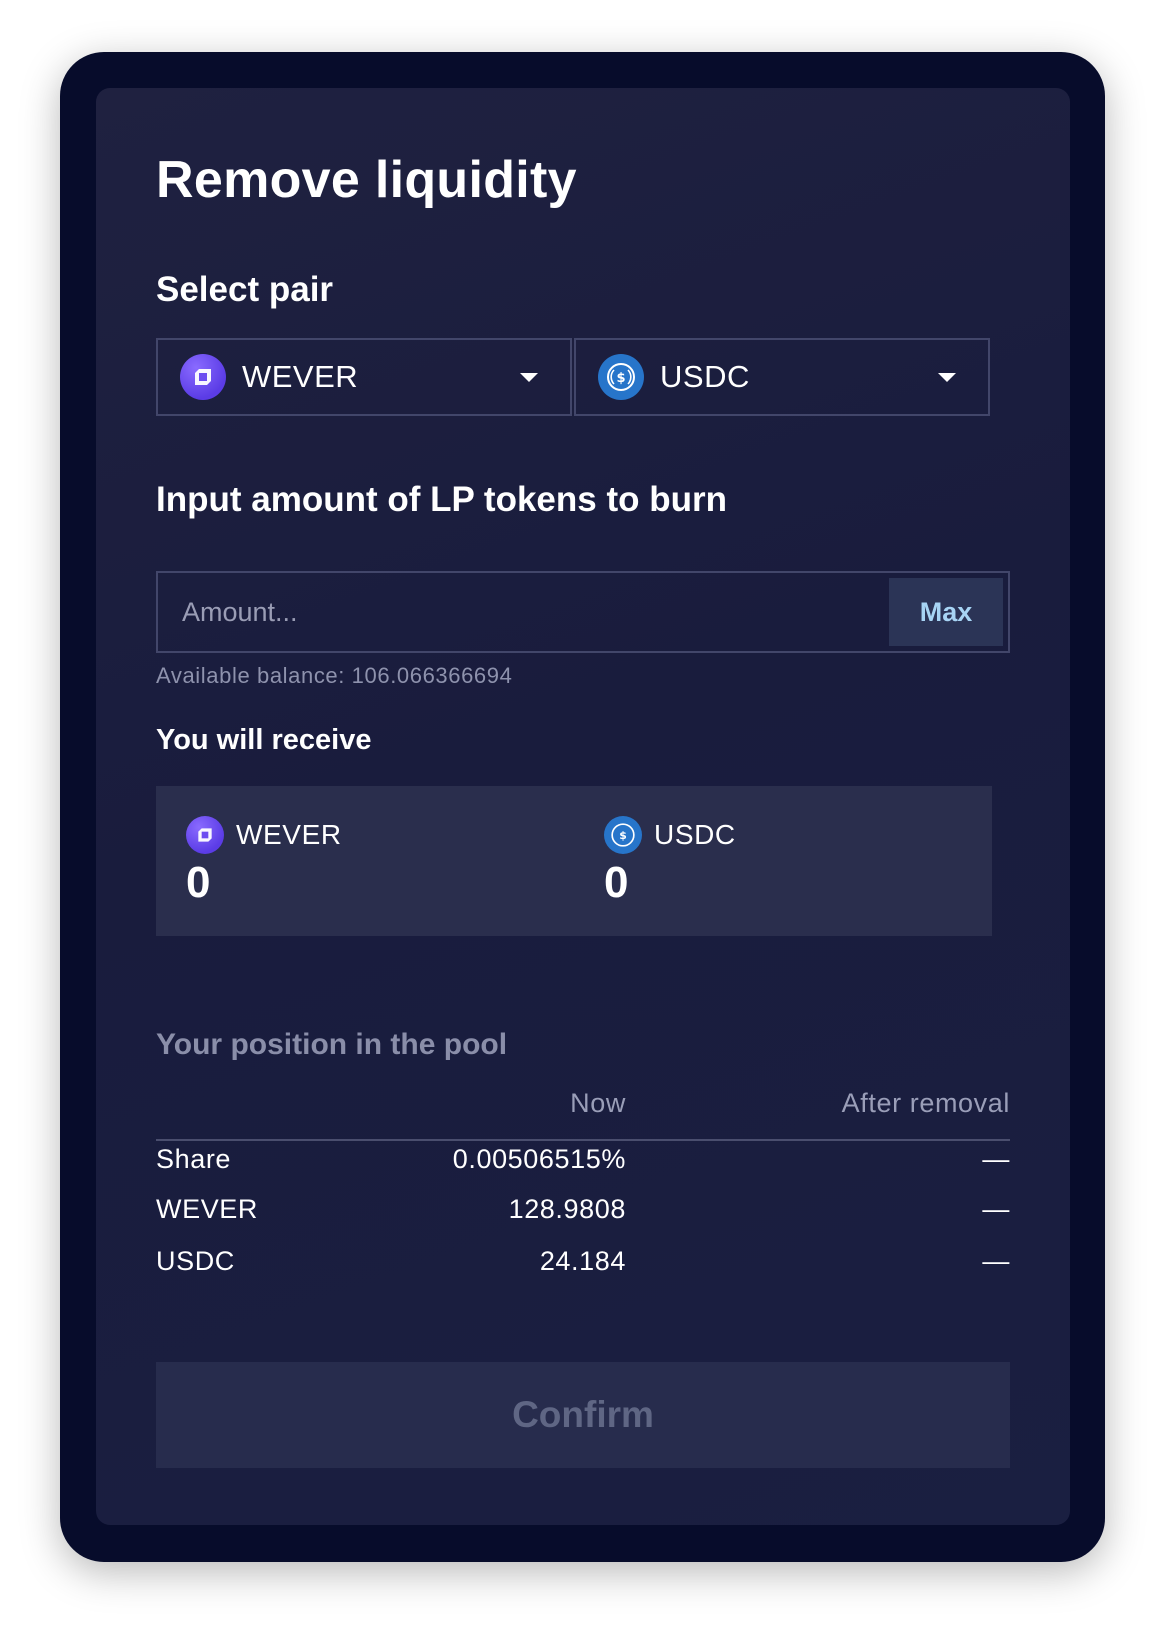 The height and width of the screenshot is (1630, 1164). What do you see at coordinates (583, 1415) in the screenshot?
I see `confirm-button: Confirm` at bounding box center [583, 1415].